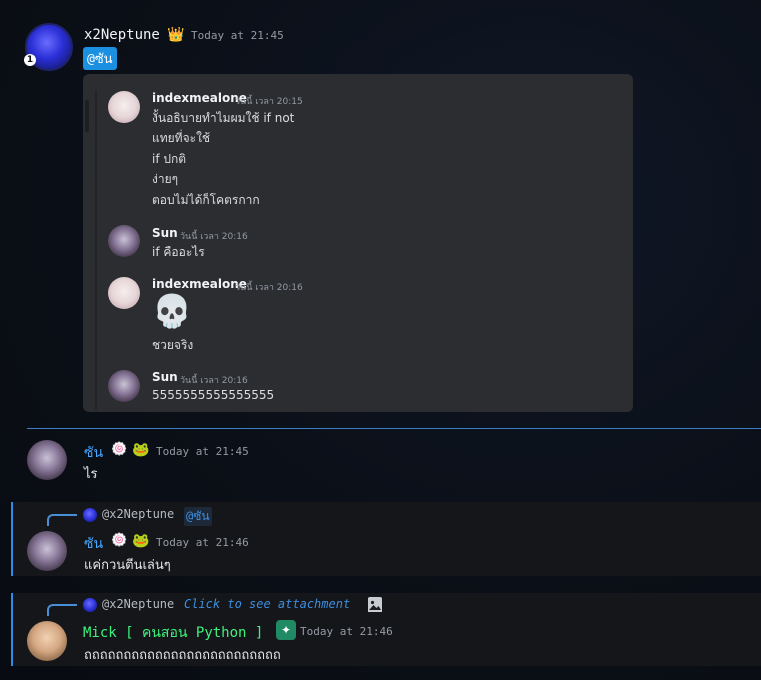 This screenshot has width=761, height=680. Describe the element at coordinates (394, 428) in the screenshot. I see `new-messages-divider` at that location.